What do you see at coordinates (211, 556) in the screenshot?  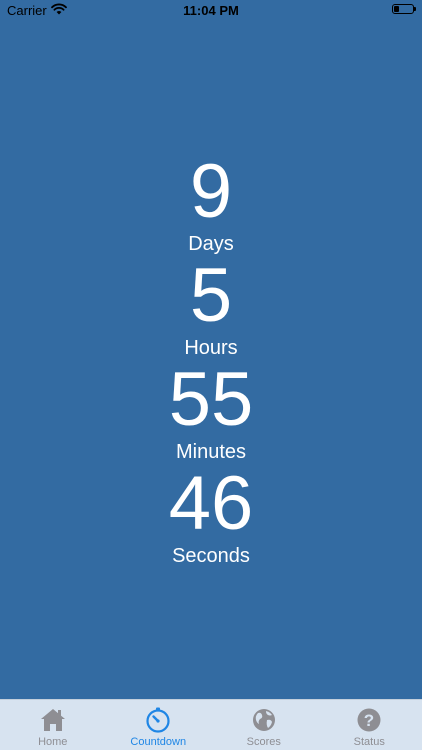 I see `seconds-label: Seconds` at bounding box center [211, 556].